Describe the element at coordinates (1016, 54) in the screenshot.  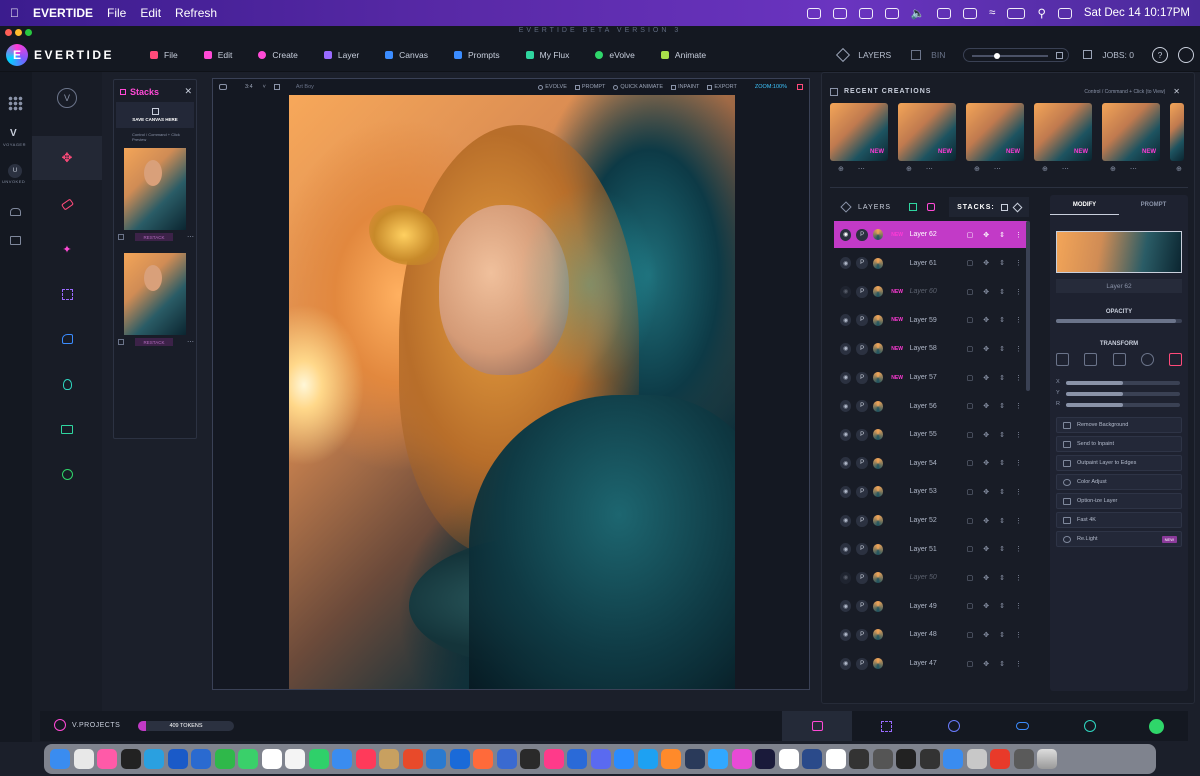
I see `zoom-slider` at that location.